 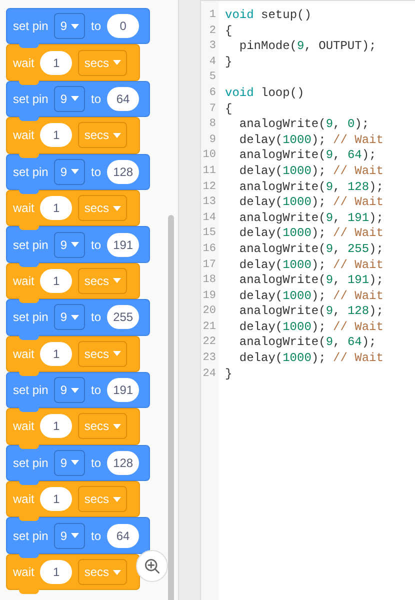 I want to click on code-line: pinMode(9, OUTPUT);, so click(x=307, y=47).